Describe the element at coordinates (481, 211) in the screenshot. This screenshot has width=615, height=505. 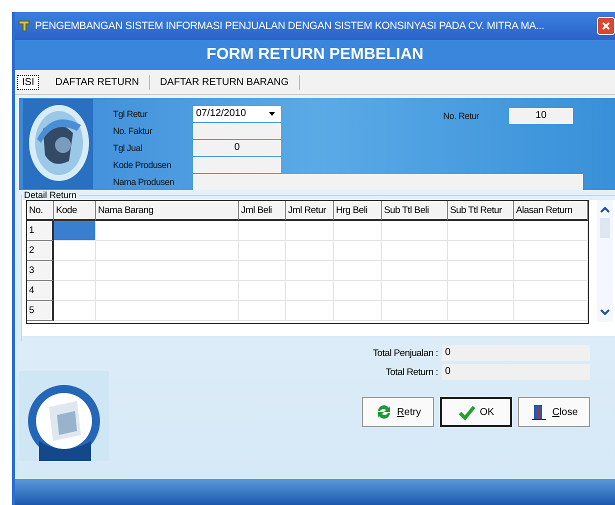
I see `column-header: Sub Ttl Retur` at that location.